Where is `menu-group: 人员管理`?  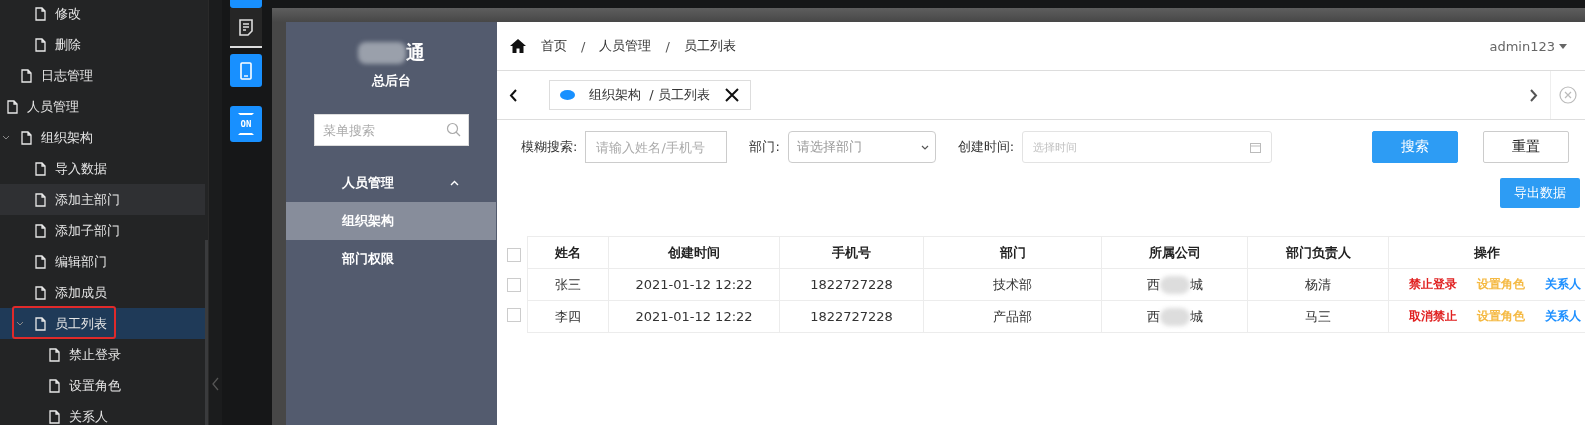 menu-group: 人员管理 is located at coordinates (391, 183).